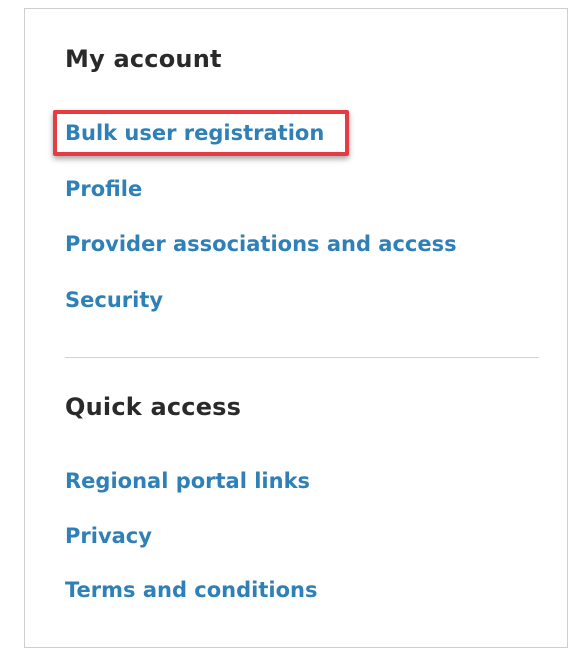  I want to click on quick-access-heading: Quick access, so click(153, 407).